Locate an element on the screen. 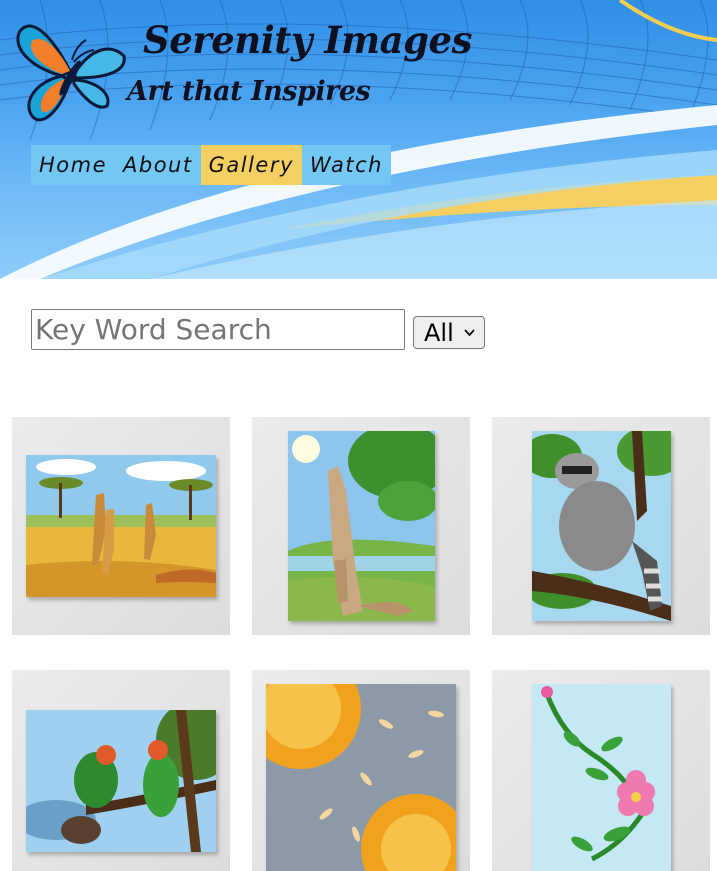 Image resolution: width=717 pixels, height=871 pixels. pink-flower-artwork is located at coordinates (601, 777).